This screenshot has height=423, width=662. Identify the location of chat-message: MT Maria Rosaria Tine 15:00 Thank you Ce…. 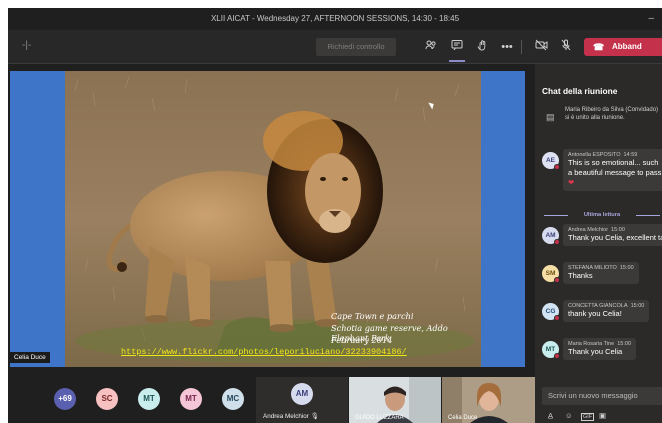
(589, 349).